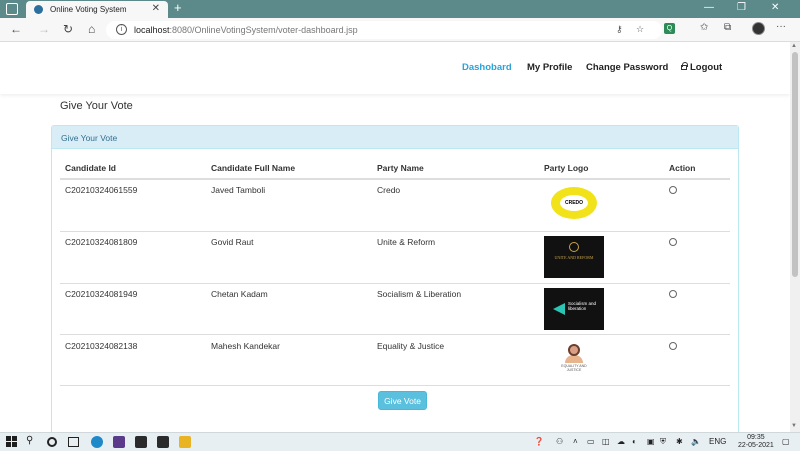 The image size is (800, 451). I want to click on col-header-candidate-id: Candidate Id, so click(91, 168).